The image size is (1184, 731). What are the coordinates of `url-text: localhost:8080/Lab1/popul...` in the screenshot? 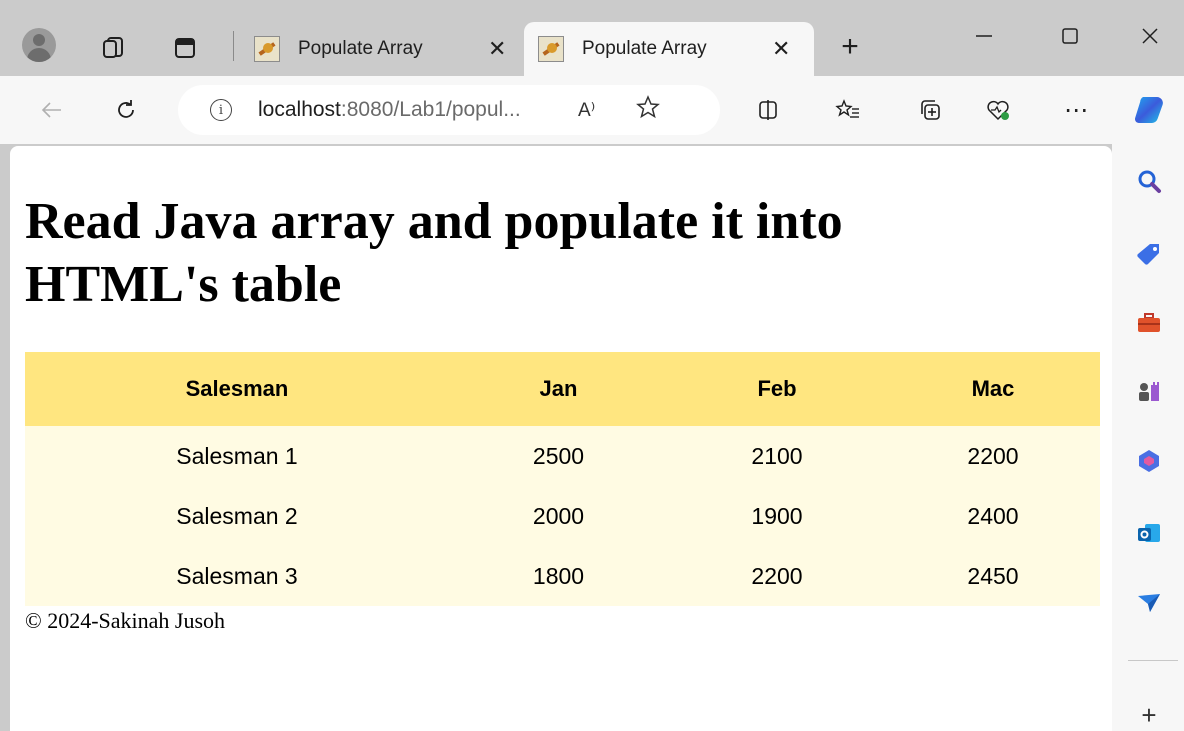 It's located at (413, 110).